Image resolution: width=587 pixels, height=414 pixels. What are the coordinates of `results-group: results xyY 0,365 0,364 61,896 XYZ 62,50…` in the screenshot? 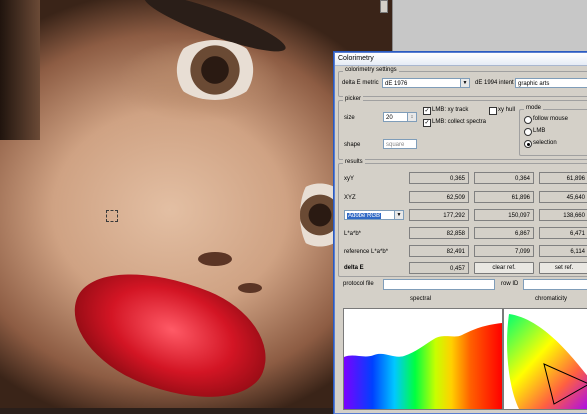 It's located at (462, 218).